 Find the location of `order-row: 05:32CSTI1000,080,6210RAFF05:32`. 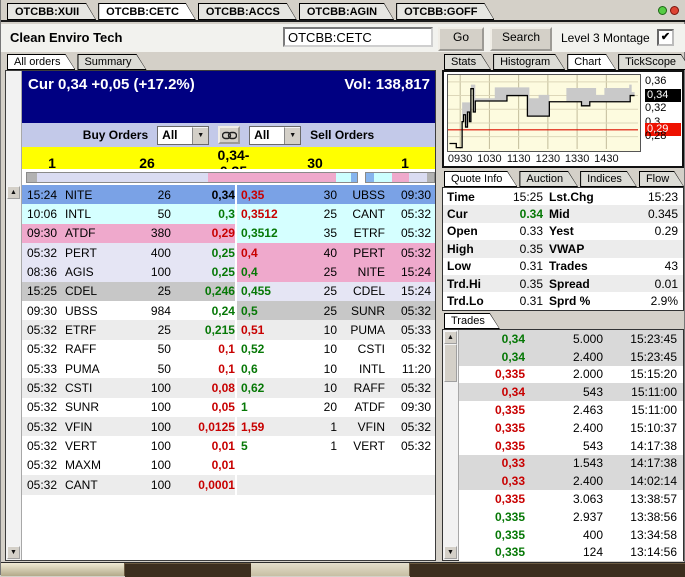

order-row: 05:32CSTI1000,080,6210RAFF05:32 is located at coordinates (228, 387).